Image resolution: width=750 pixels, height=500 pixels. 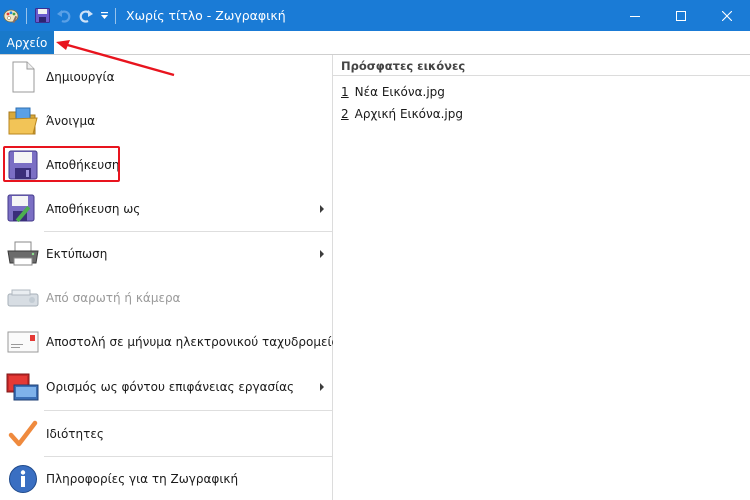 I want to click on email-icon, so click(x=23, y=342).